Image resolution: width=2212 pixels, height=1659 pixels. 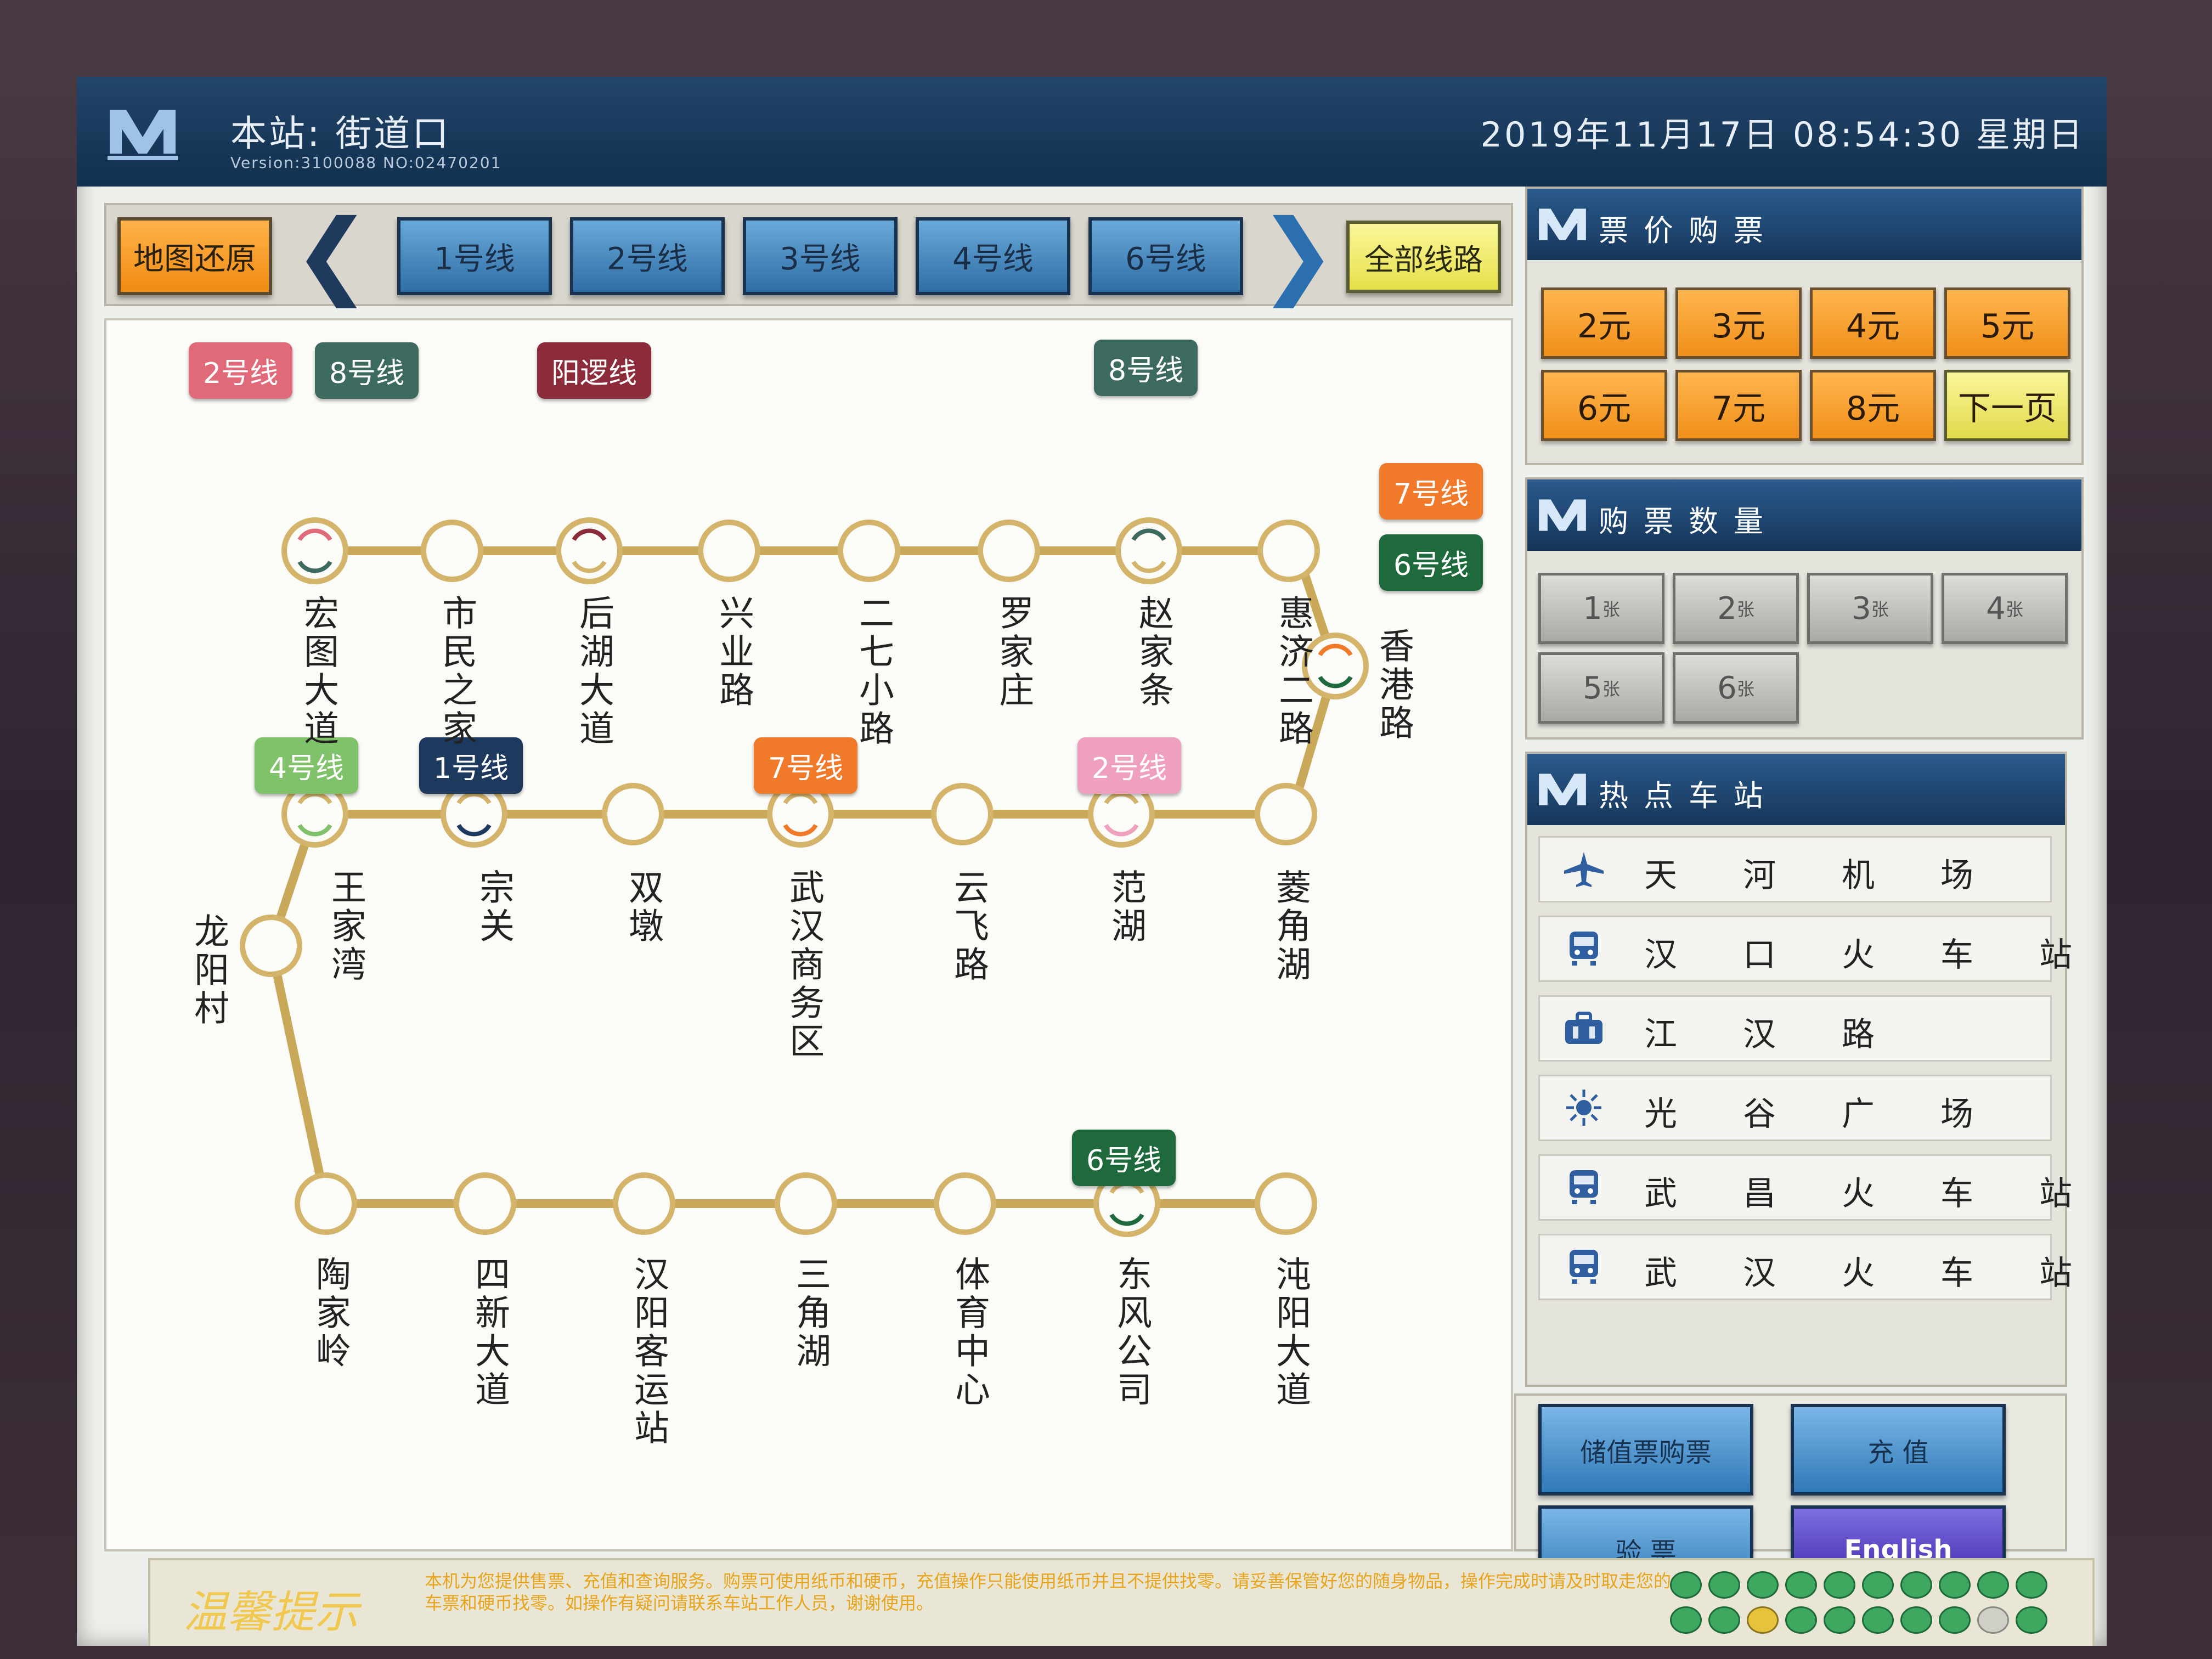 What do you see at coordinates (241, 370) in the screenshot?
I see `transfer-tag-line2: 2号线` at bounding box center [241, 370].